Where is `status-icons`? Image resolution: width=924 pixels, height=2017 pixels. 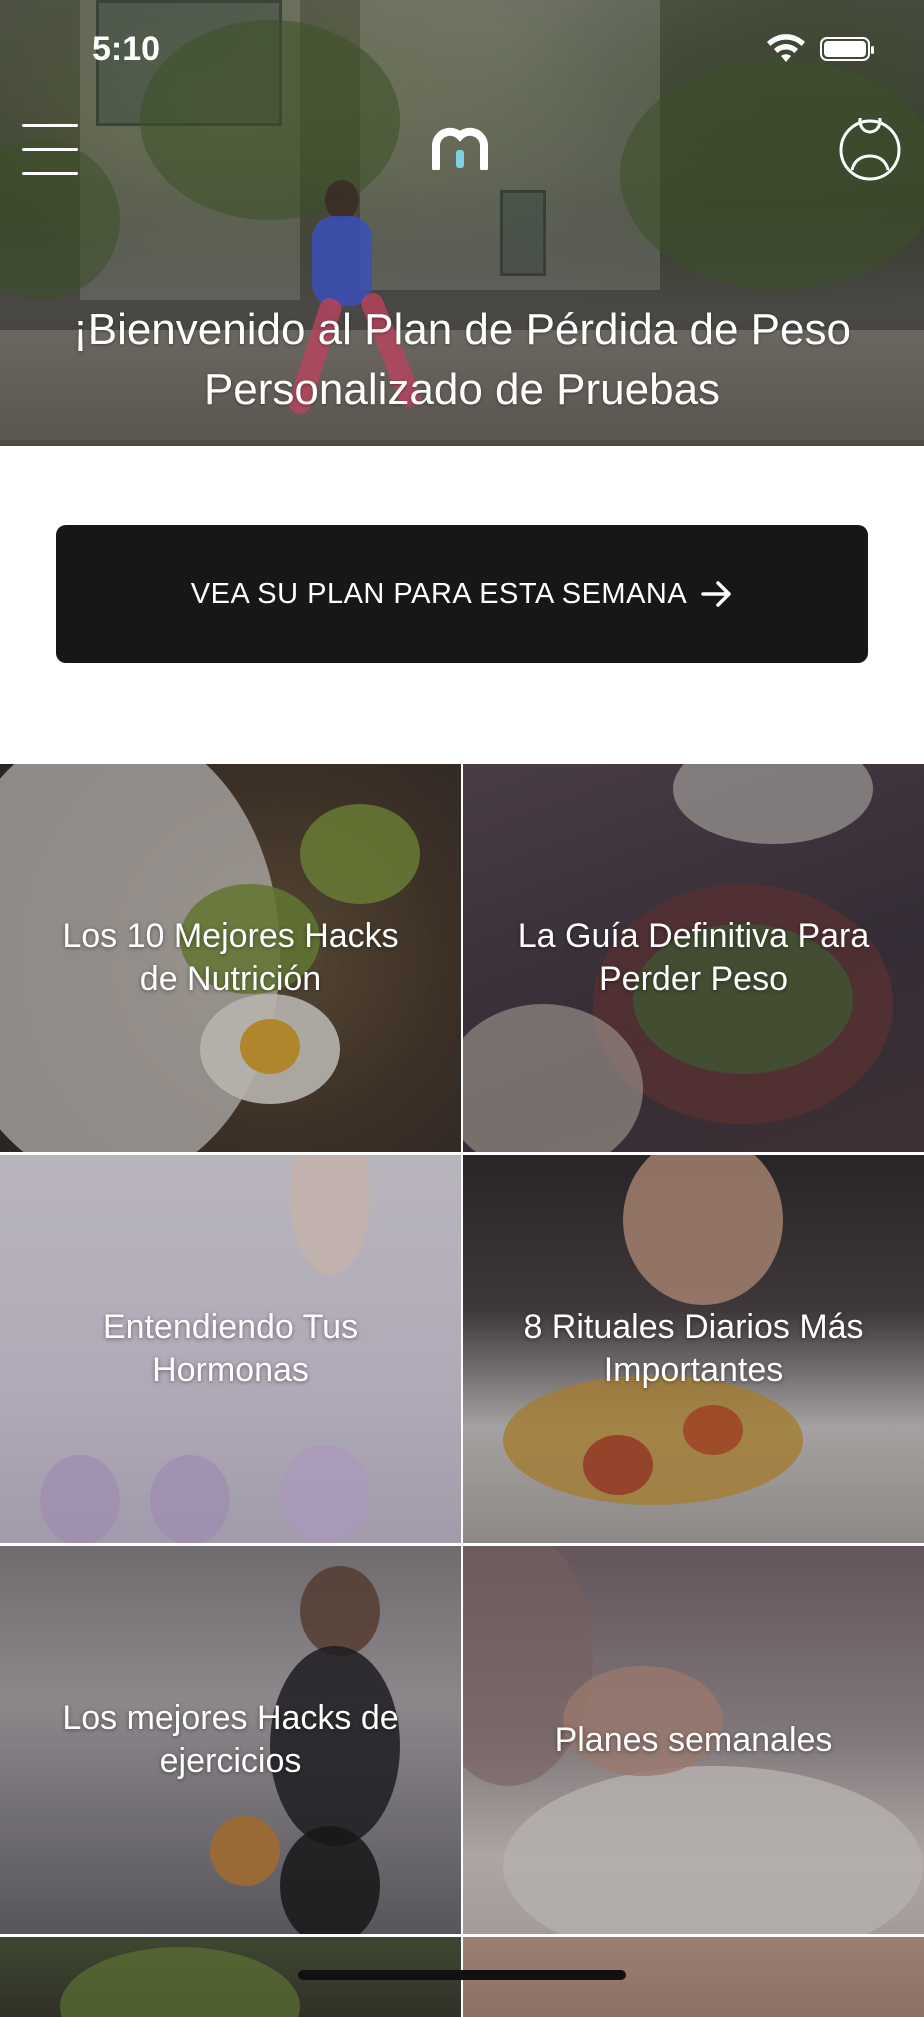
status-icons is located at coordinates (820, 49).